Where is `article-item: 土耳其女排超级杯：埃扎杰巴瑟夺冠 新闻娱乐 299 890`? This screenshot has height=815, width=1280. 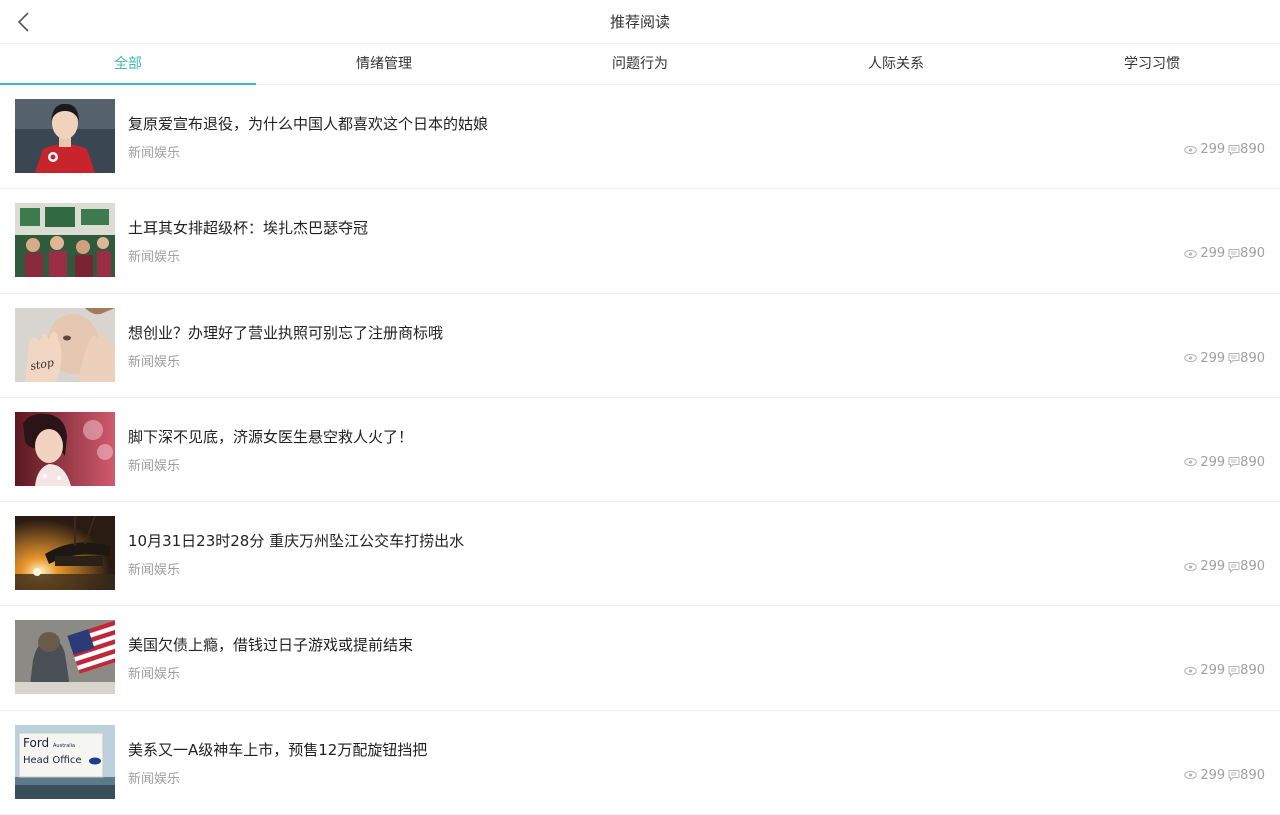 article-item: 土耳其女排超级杯：埃扎杰巴瑟夺冠 新闻娱乐 299 890 is located at coordinates (640, 241).